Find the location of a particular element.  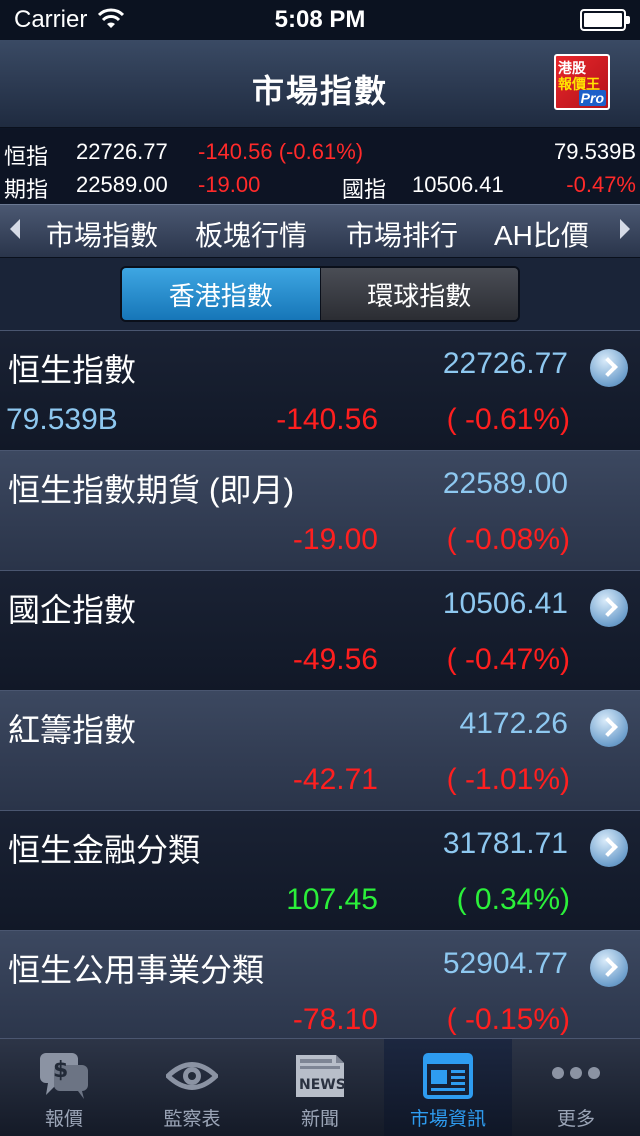

turnover-value: 79.539B is located at coordinates (595, 151).